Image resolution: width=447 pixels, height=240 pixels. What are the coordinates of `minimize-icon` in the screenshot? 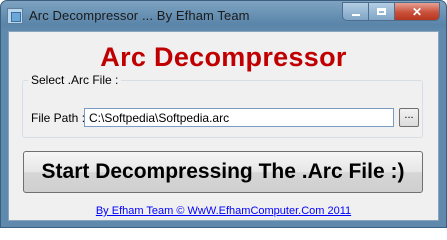 It's located at (355, 14).